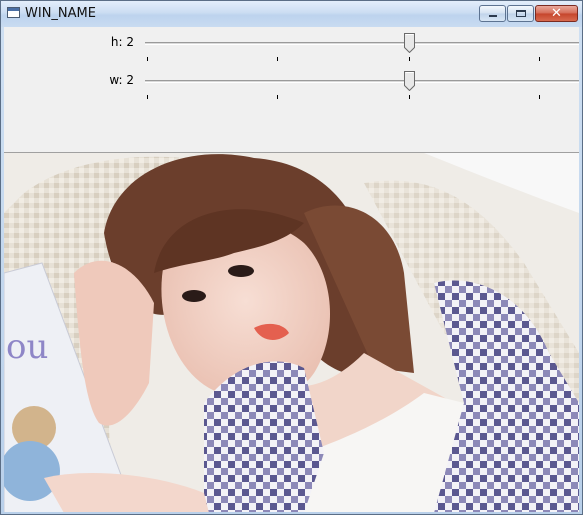 Image resolution: width=583 pixels, height=515 pixels. What do you see at coordinates (122, 42) in the screenshot?
I see `trackbar-h-label: h: 2` at bounding box center [122, 42].